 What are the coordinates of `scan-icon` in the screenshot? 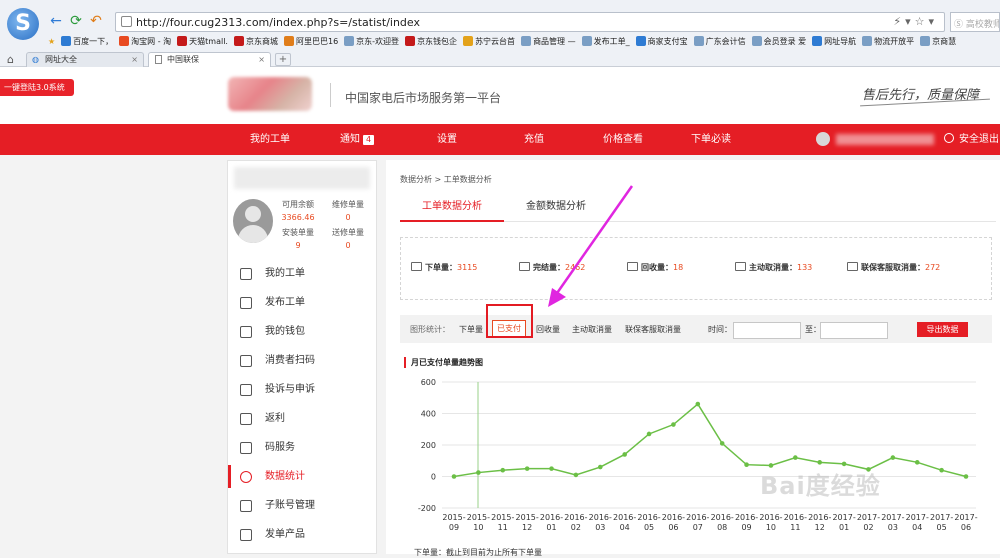 It's located at (246, 361).